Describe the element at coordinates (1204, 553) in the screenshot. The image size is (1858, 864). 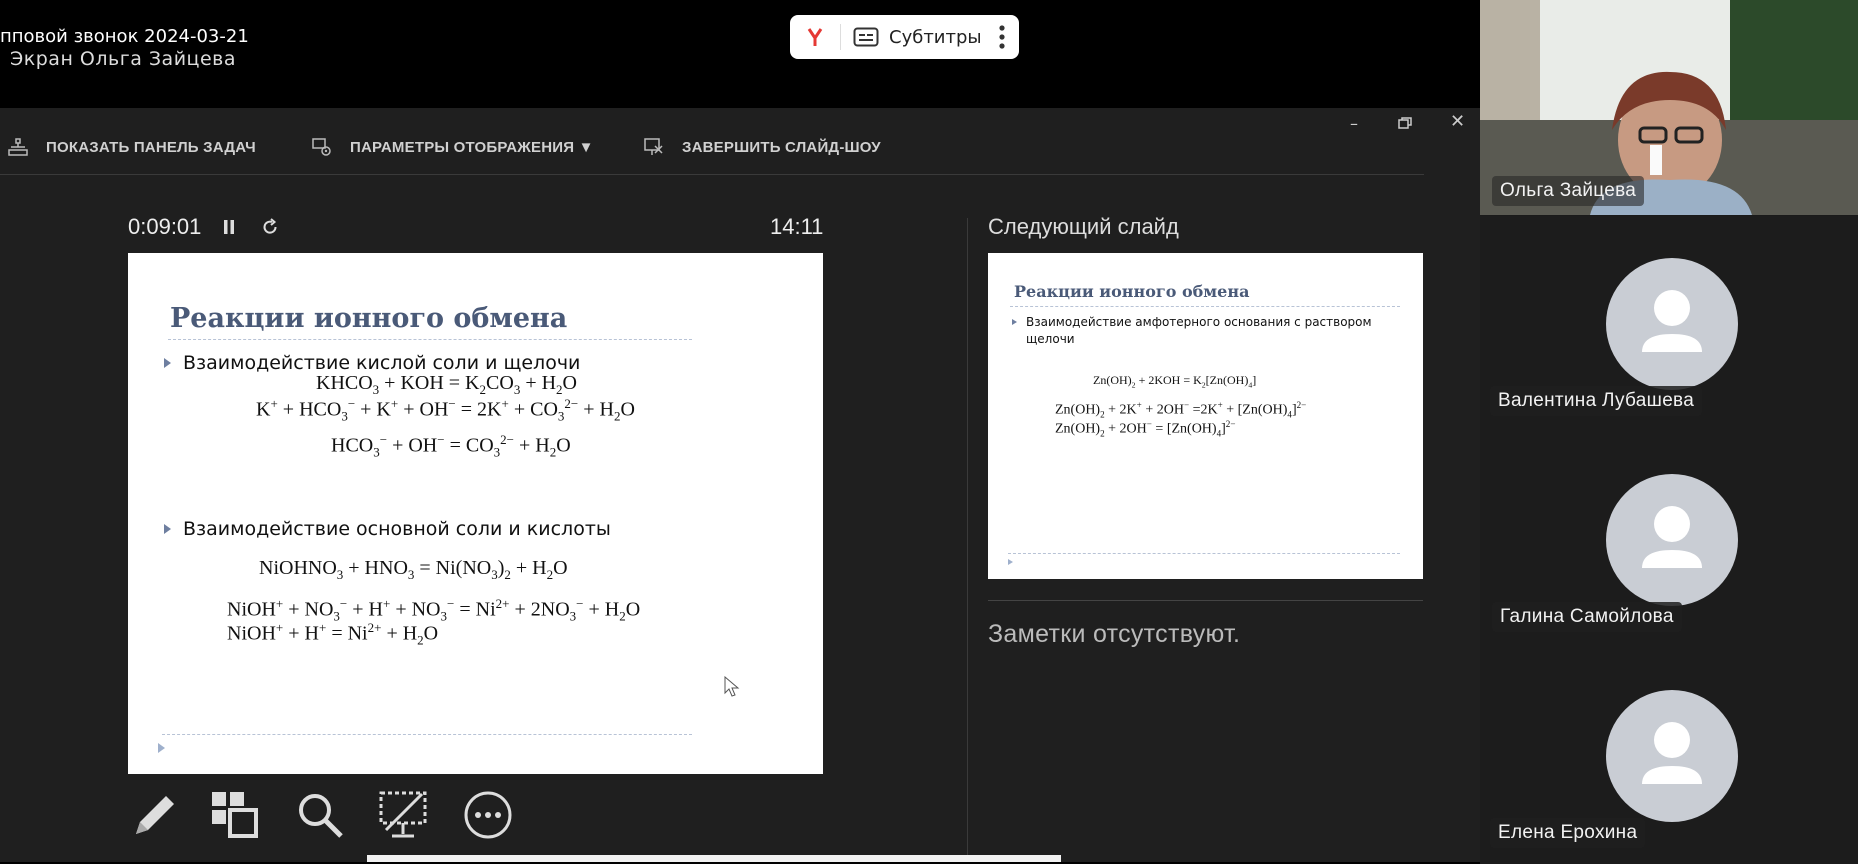
I see `next-footer-line` at that location.